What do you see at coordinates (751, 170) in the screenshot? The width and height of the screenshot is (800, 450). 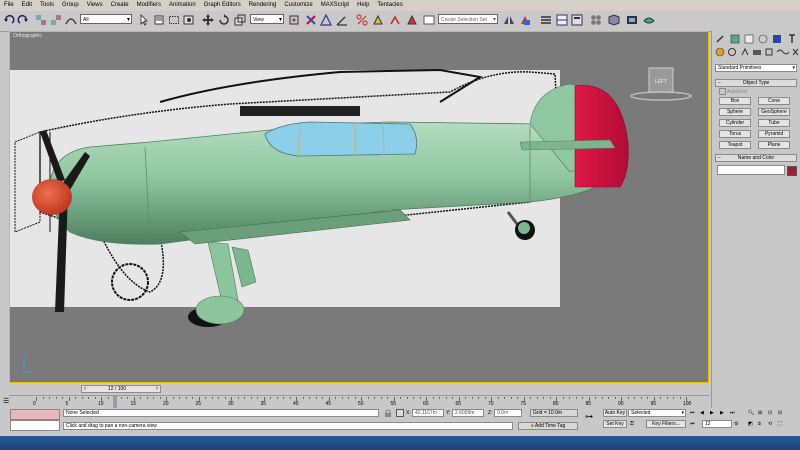 I see `object-name-field` at bounding box center [751, 170].